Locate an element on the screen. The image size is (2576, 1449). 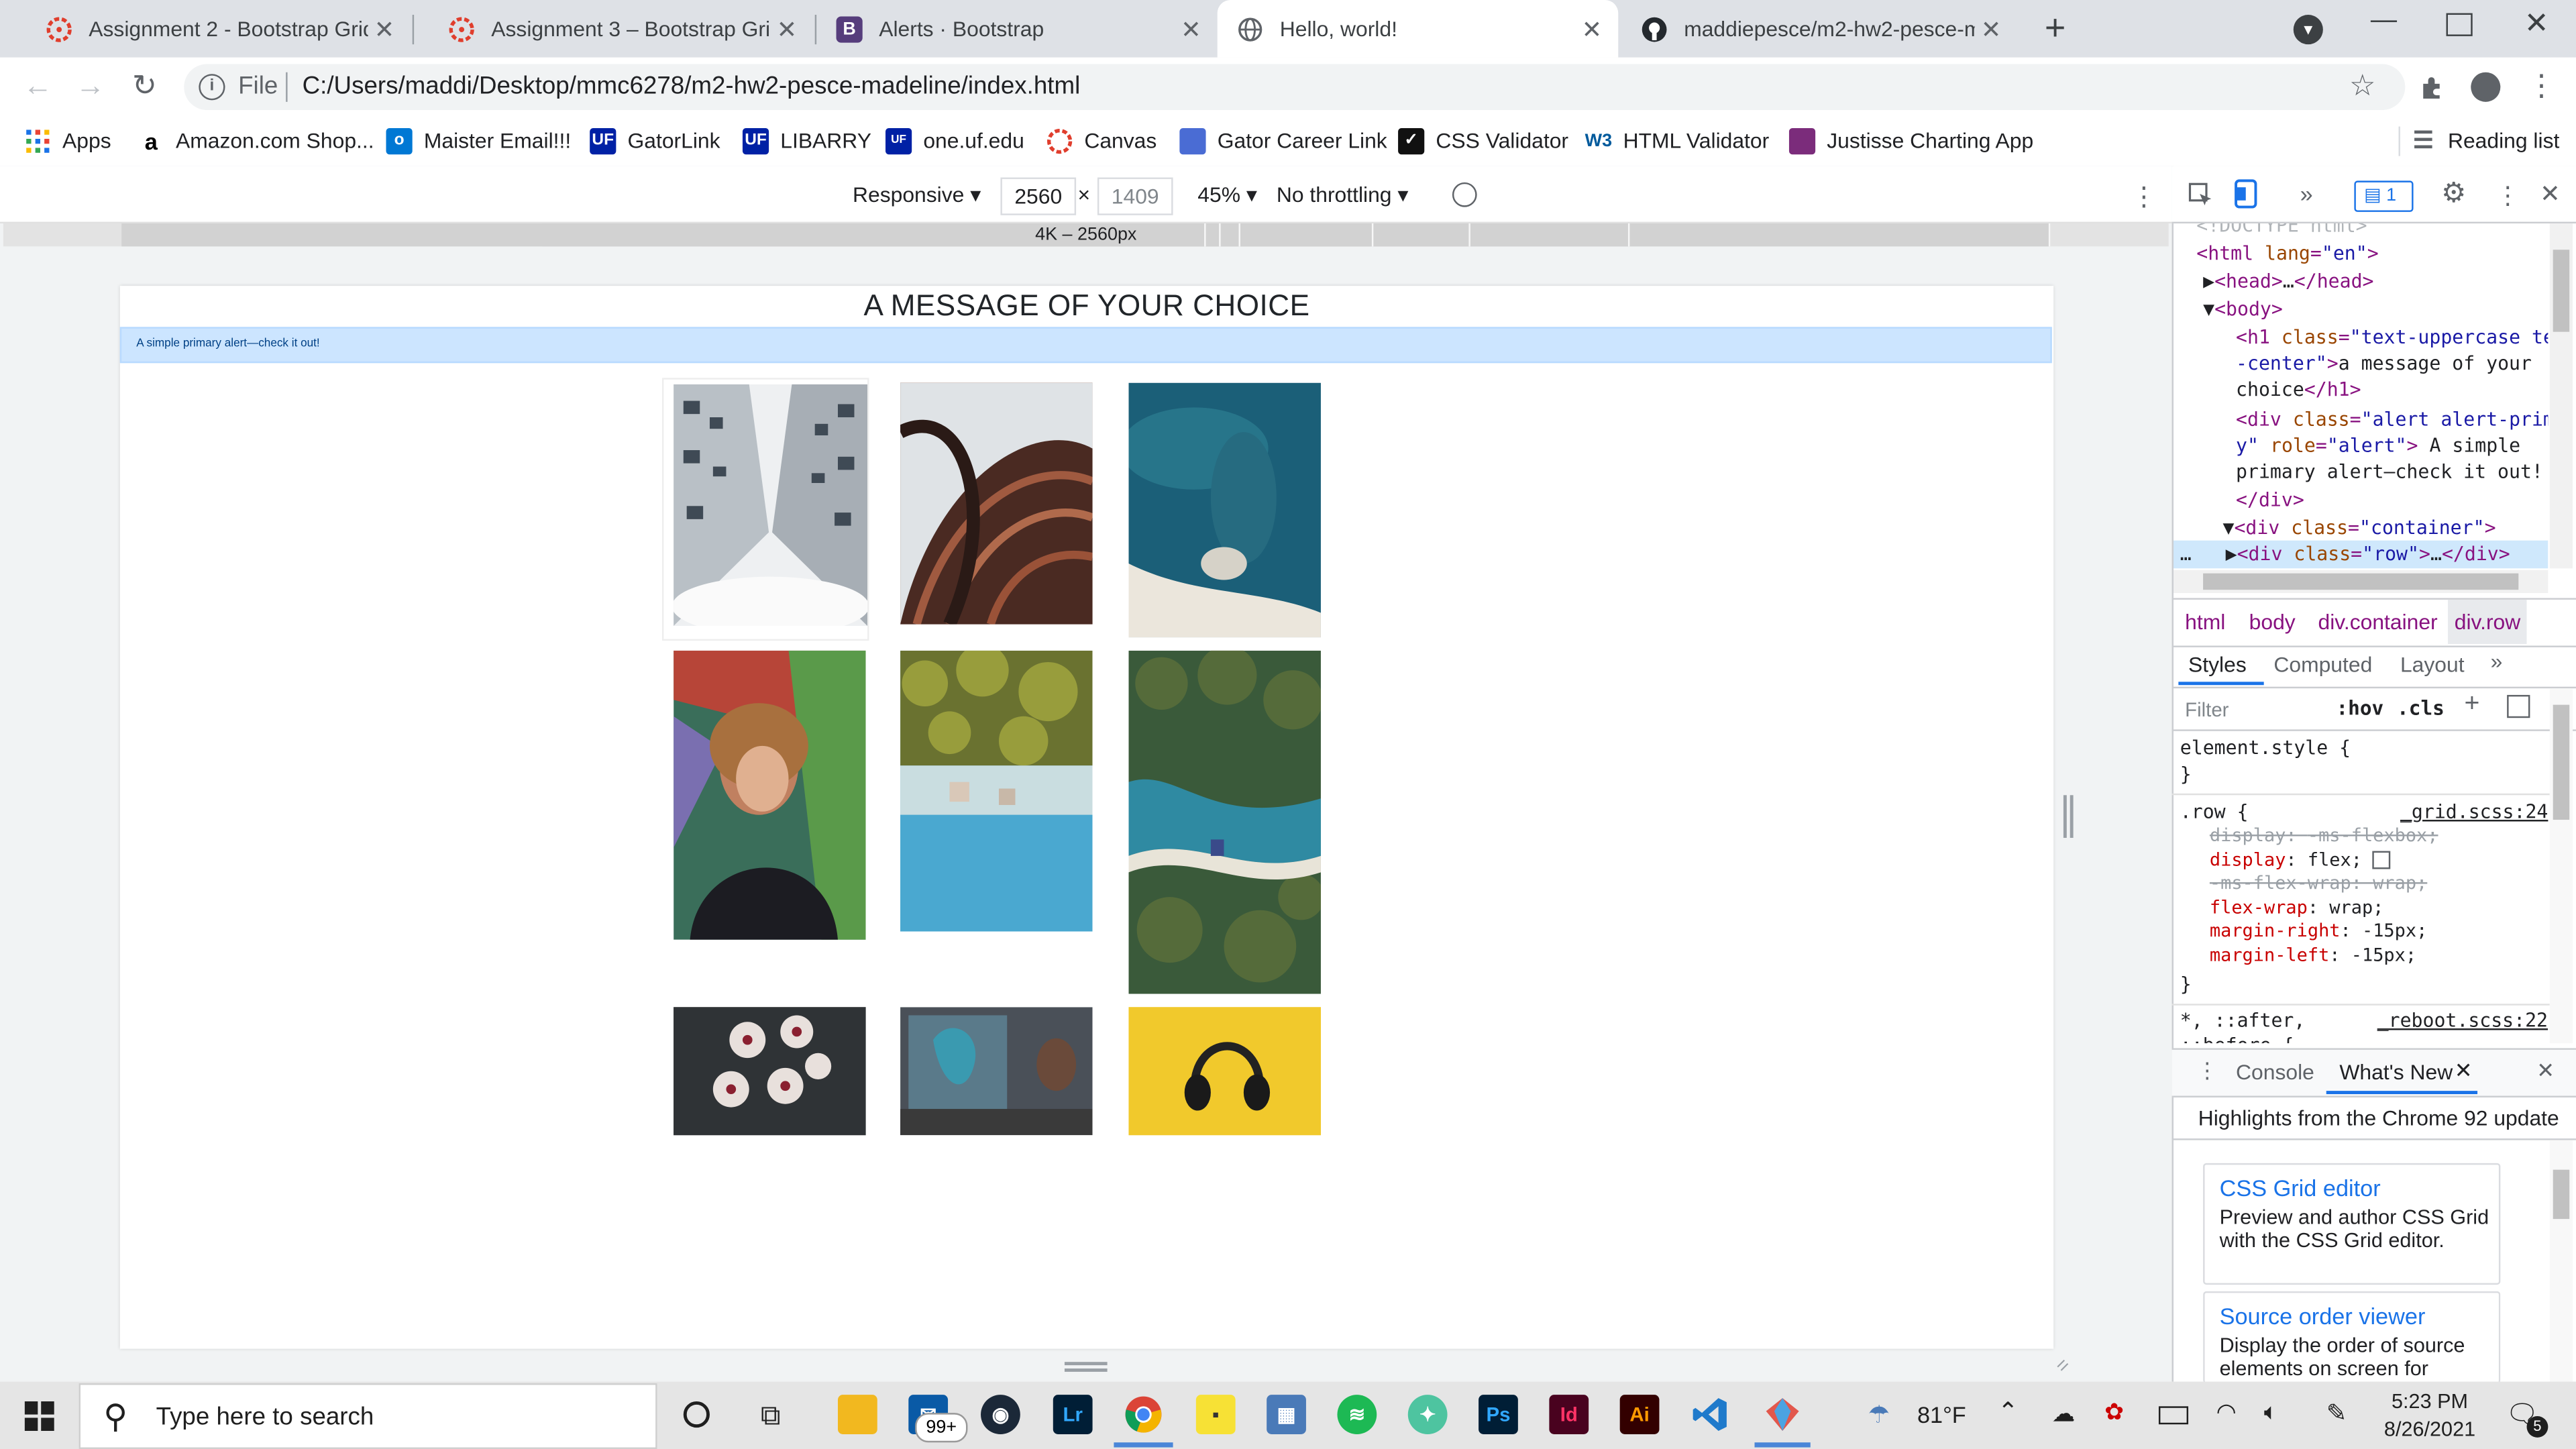
taskbar-clock: 5:23 PM 8/26/2021 is located at coordinates (2429, 1416).